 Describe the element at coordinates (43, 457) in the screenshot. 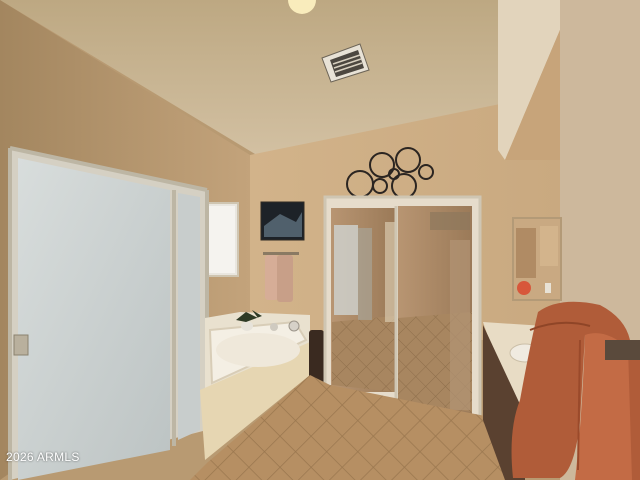

I see `watermark-text: 2026 ARMLS` at that location.